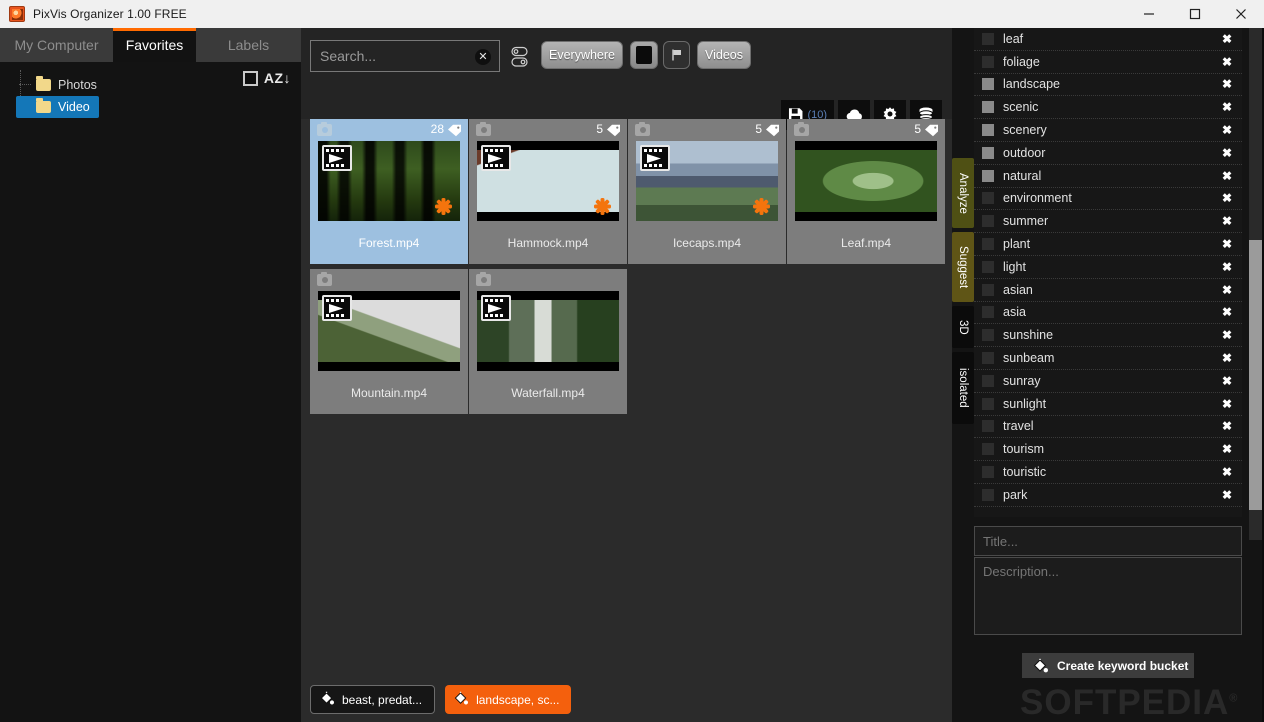 The image size is (1264, 722). Describe the element at coordinates (1149, 14) in the screenshot. I see `minimize-button` at that location.